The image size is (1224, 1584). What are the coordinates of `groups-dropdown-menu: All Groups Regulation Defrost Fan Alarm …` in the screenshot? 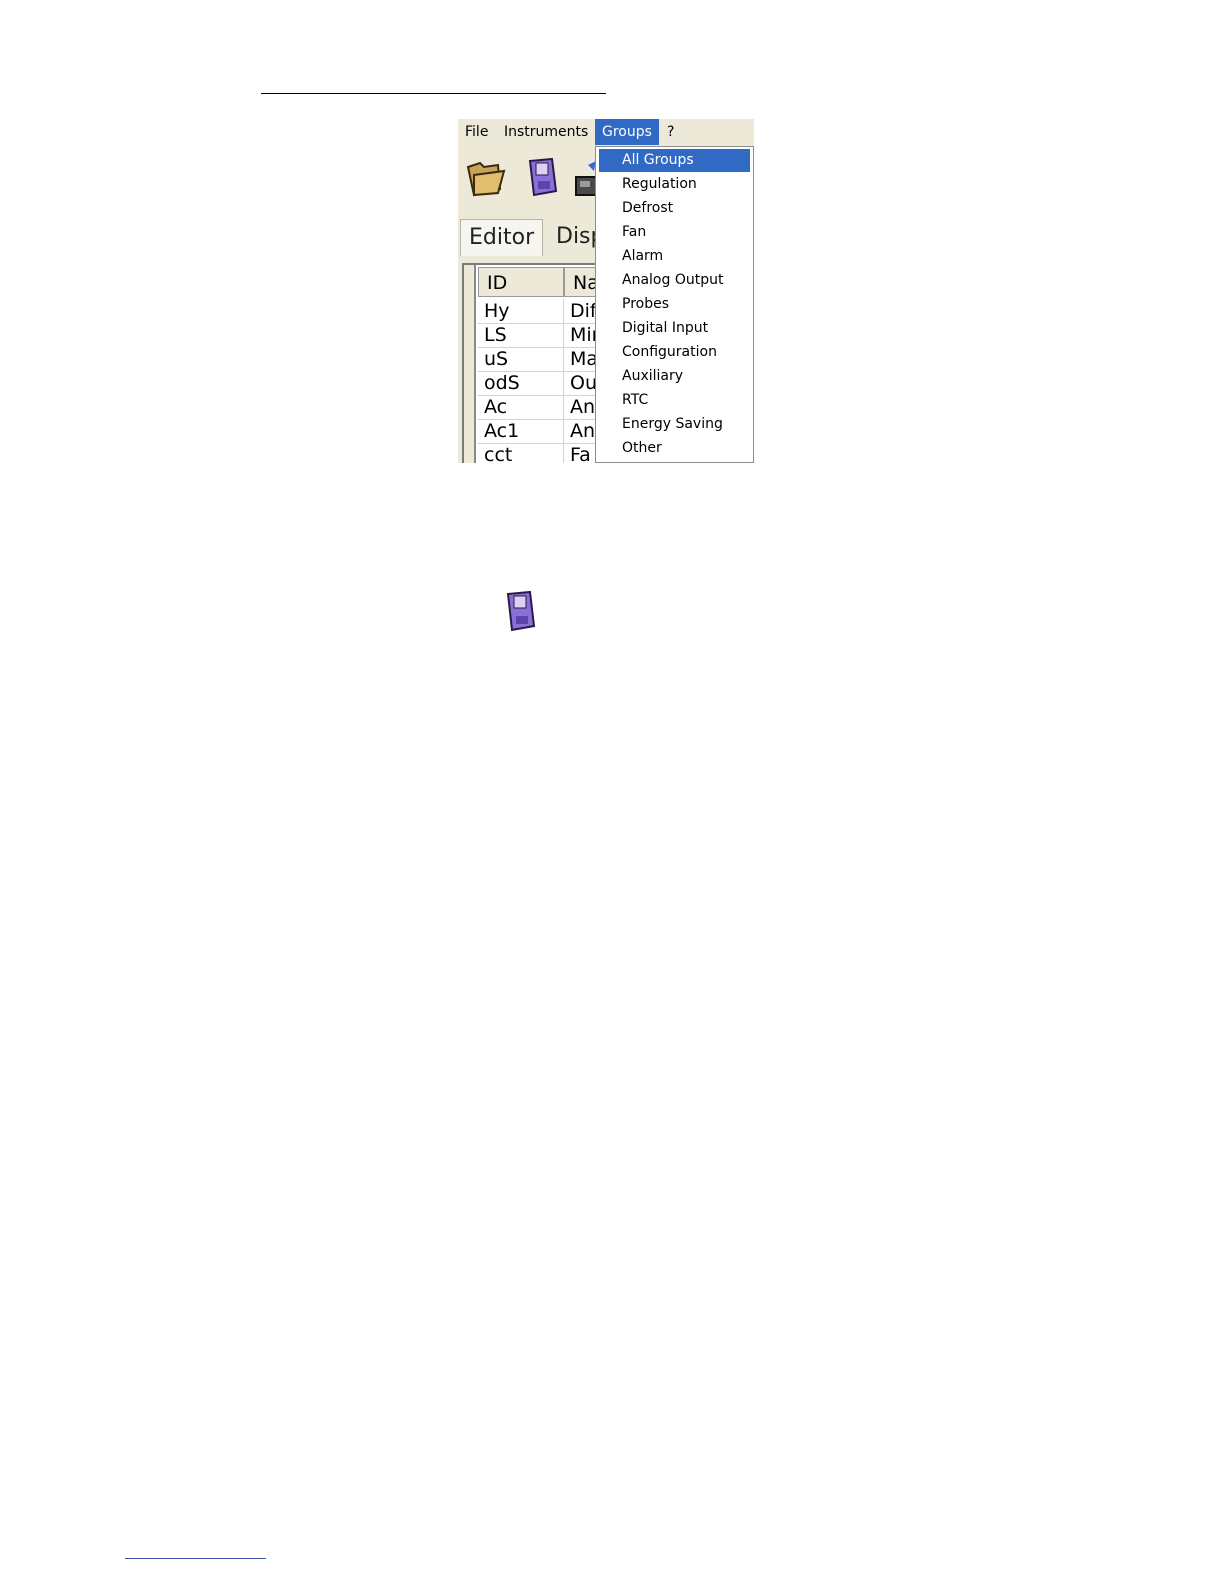 It's located at (674, 304).